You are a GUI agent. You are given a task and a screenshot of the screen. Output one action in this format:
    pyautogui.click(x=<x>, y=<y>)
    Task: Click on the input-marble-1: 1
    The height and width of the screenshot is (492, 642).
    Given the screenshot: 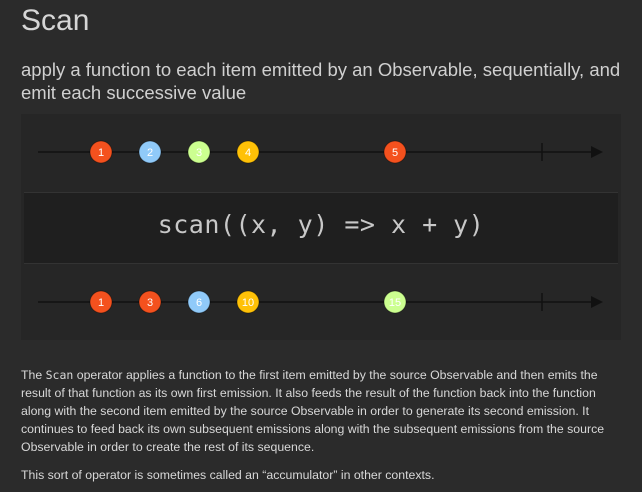 What is the action you would take?
    pyautogui.click(x=101, y=152)
    